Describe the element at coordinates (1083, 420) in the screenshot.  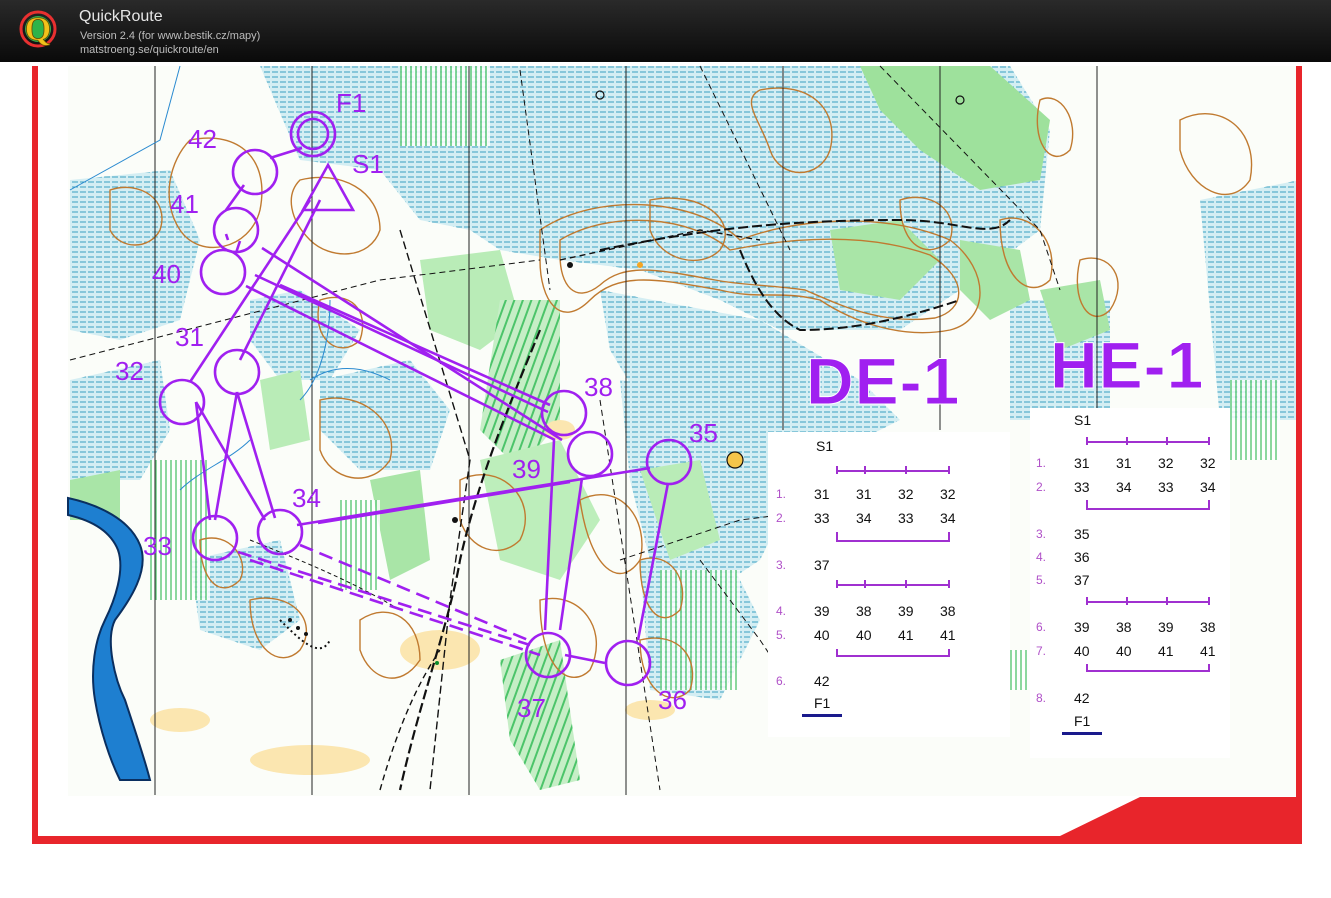
I see `legend-he-start: S1` at that location.